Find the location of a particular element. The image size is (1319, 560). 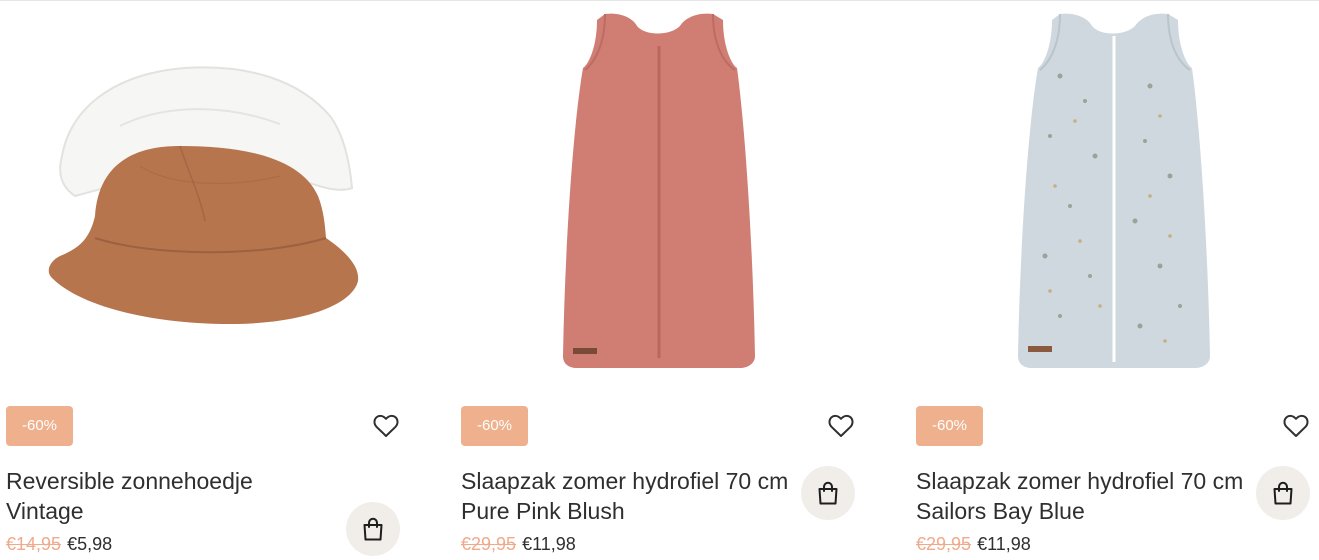

old-price: €14,95 is located at coordinates (34, 544).